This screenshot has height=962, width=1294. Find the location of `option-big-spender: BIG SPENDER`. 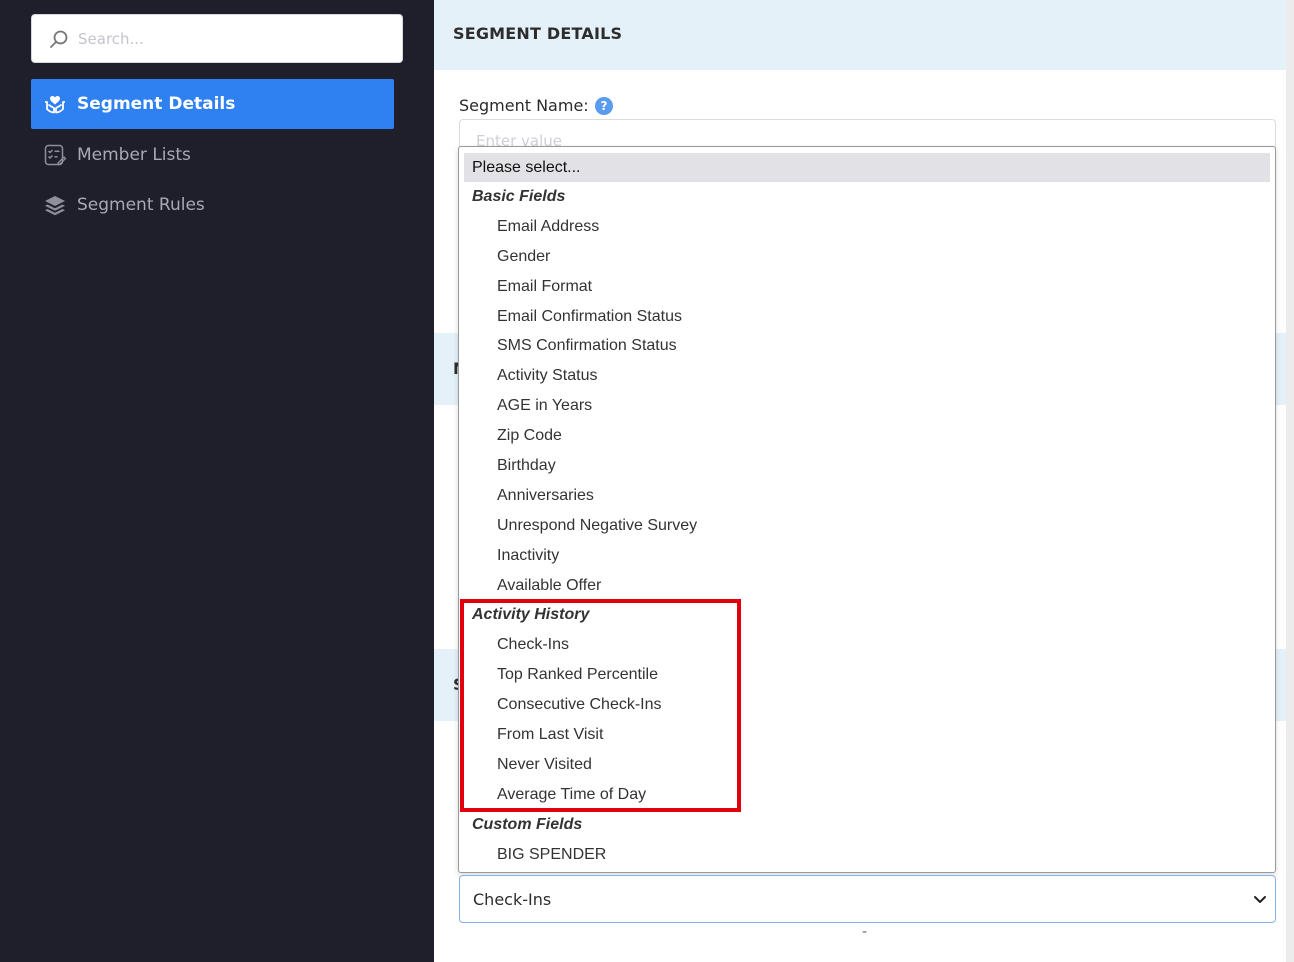

option-big-spender: BIG SPENDER is located at coordinates (867, 855).